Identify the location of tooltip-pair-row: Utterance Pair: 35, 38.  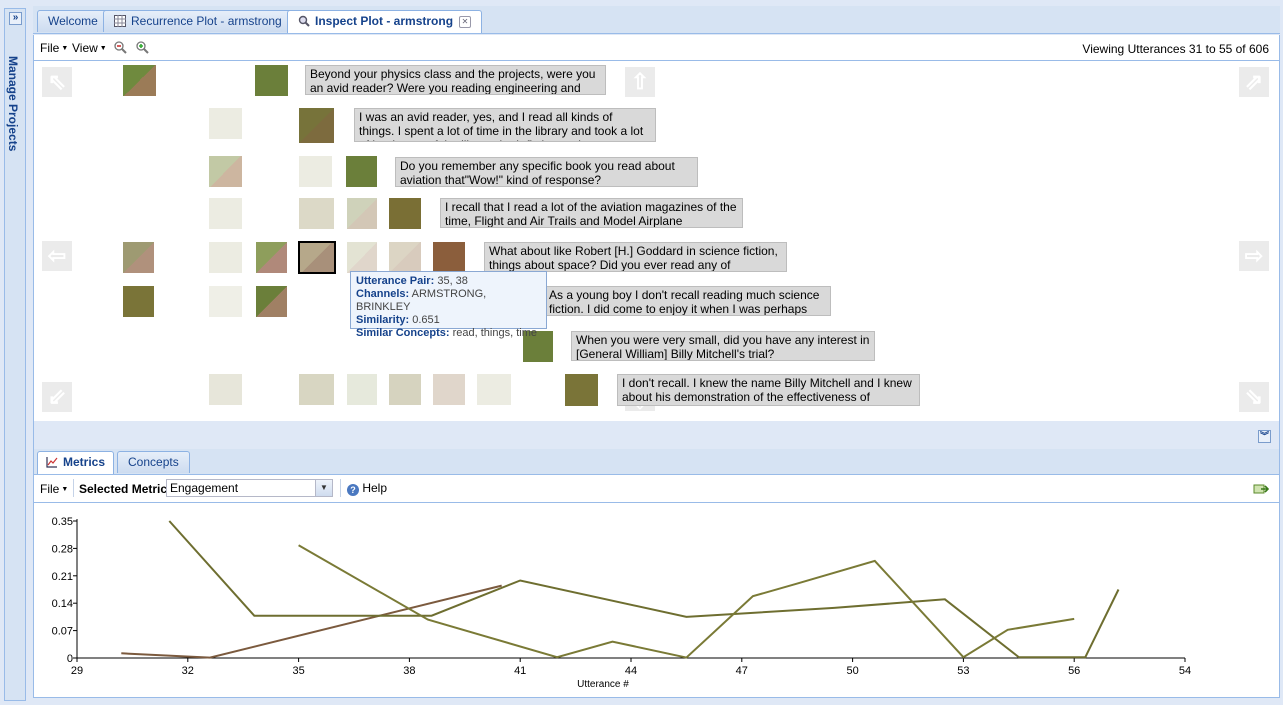
(448, 281).